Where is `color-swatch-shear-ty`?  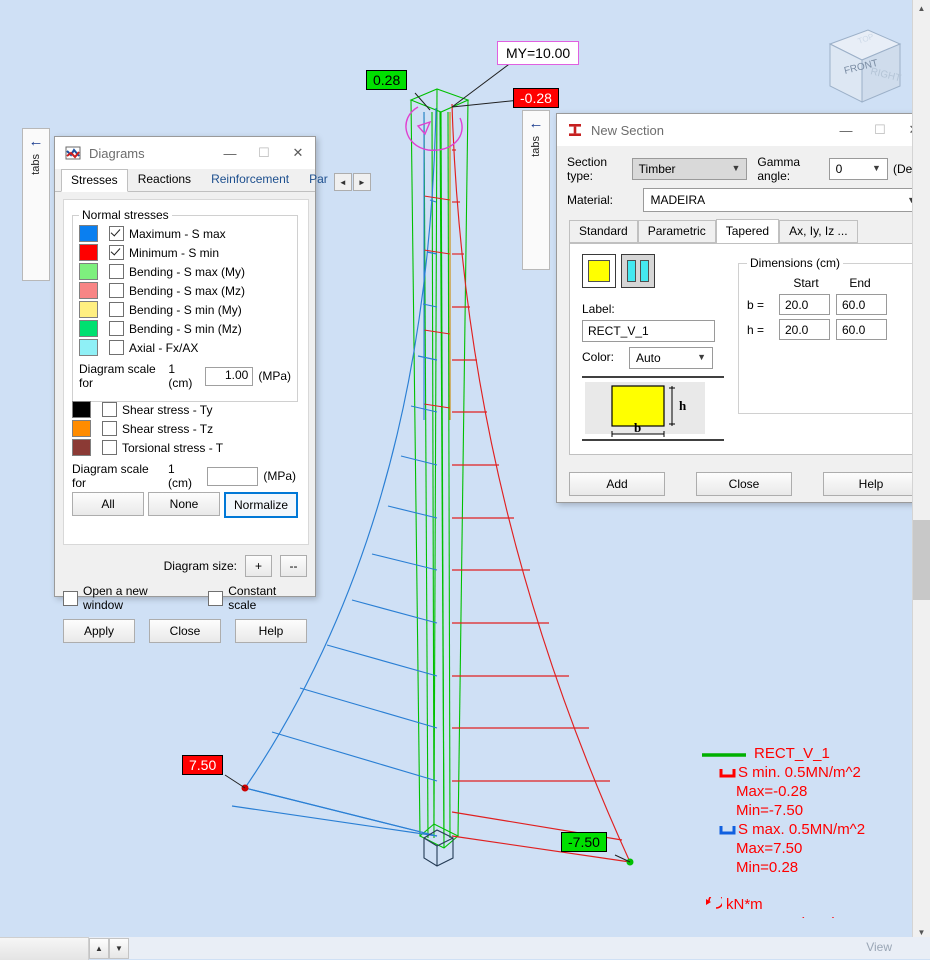 color-swatch-shear-ty is located at coordinates (81, 409).